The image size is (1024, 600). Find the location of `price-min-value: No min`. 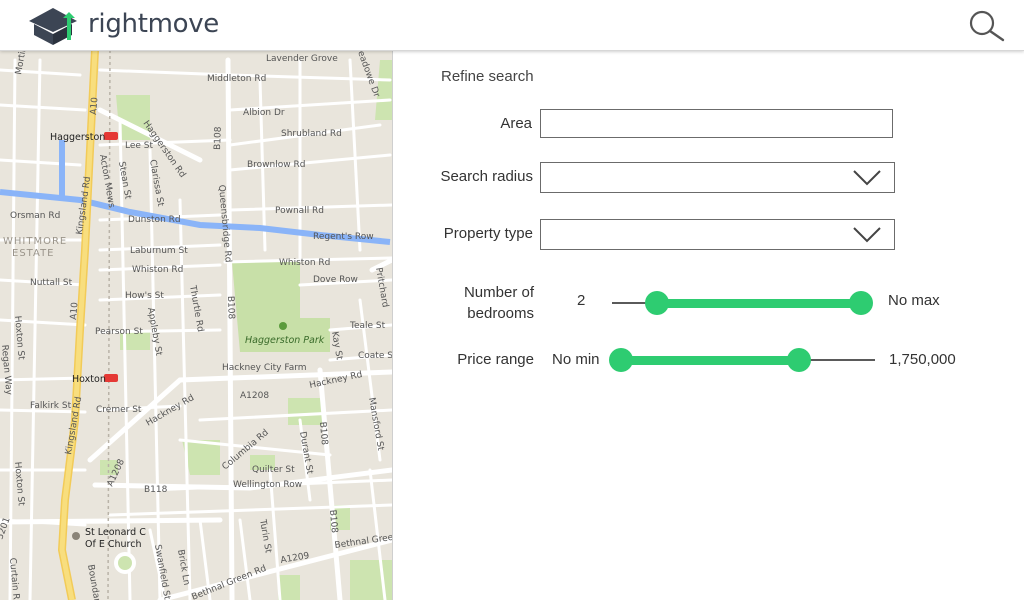

price-min-value: No min is located at coordinates (576, 359).